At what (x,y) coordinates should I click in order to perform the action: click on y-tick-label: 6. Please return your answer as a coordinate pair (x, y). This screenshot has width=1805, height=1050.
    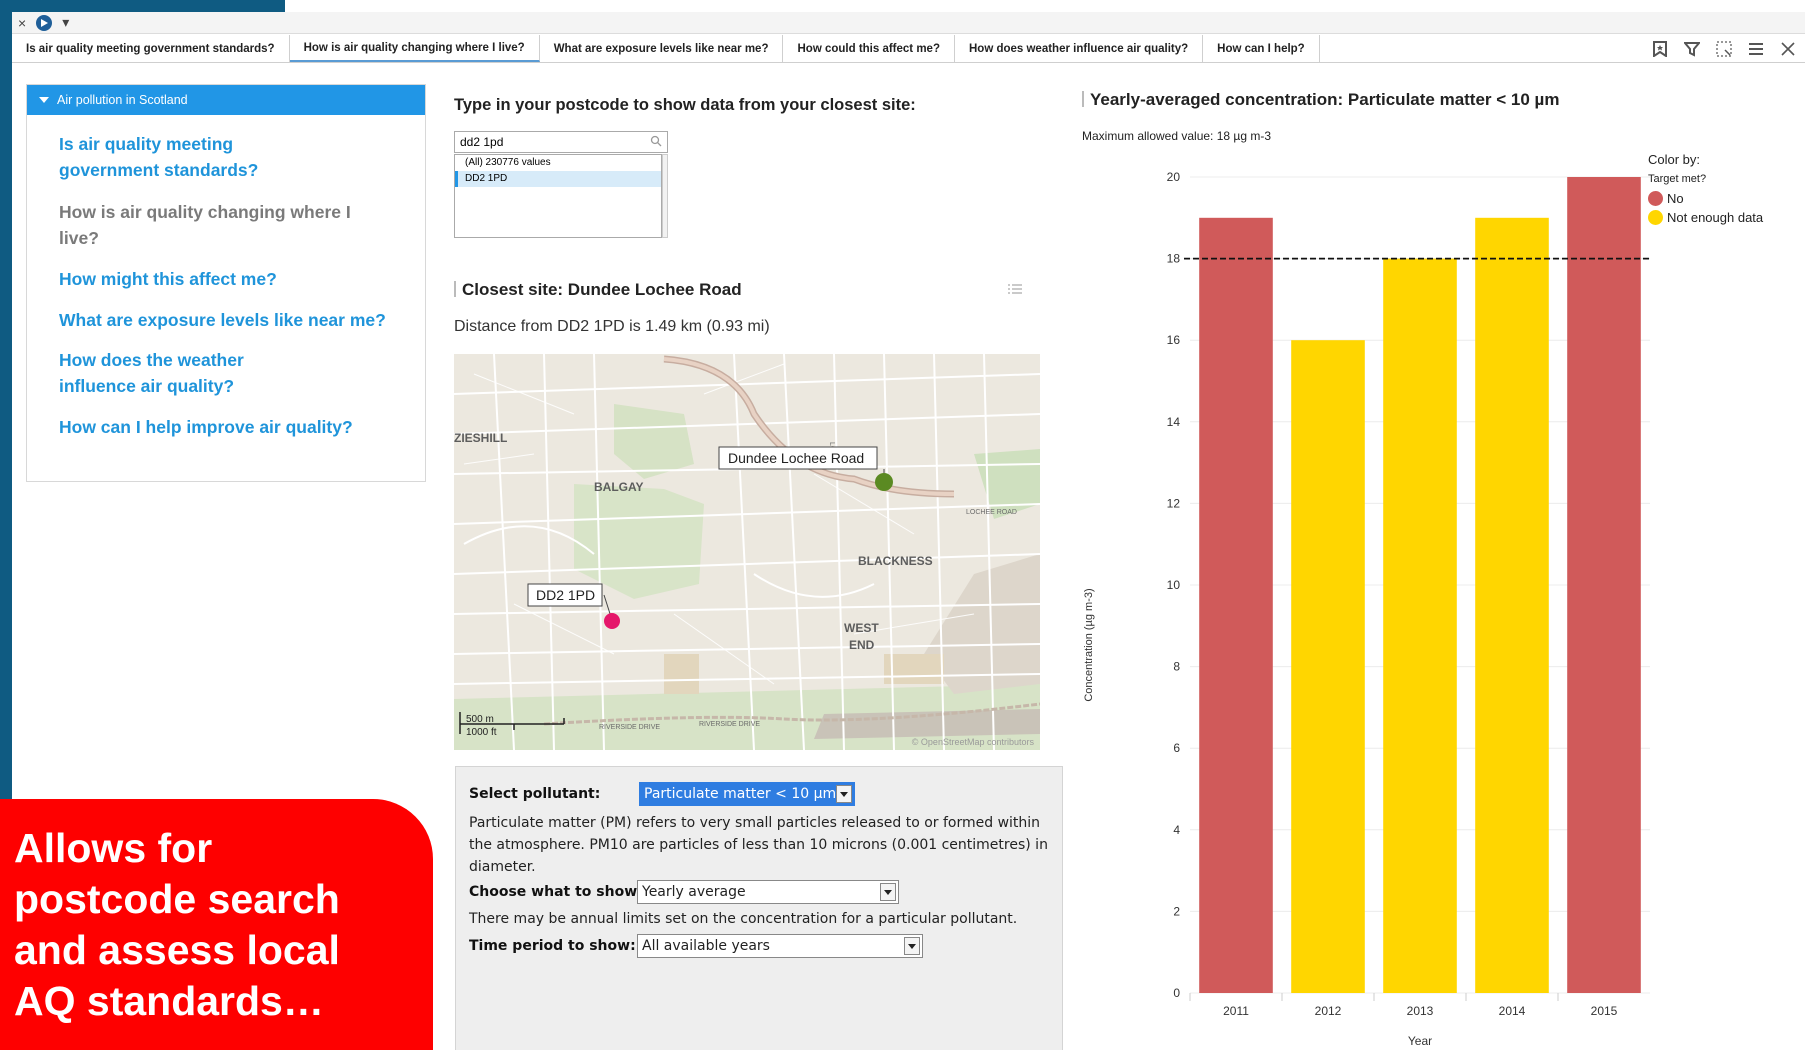
    Looking at the image, I should click on (1176, 748).